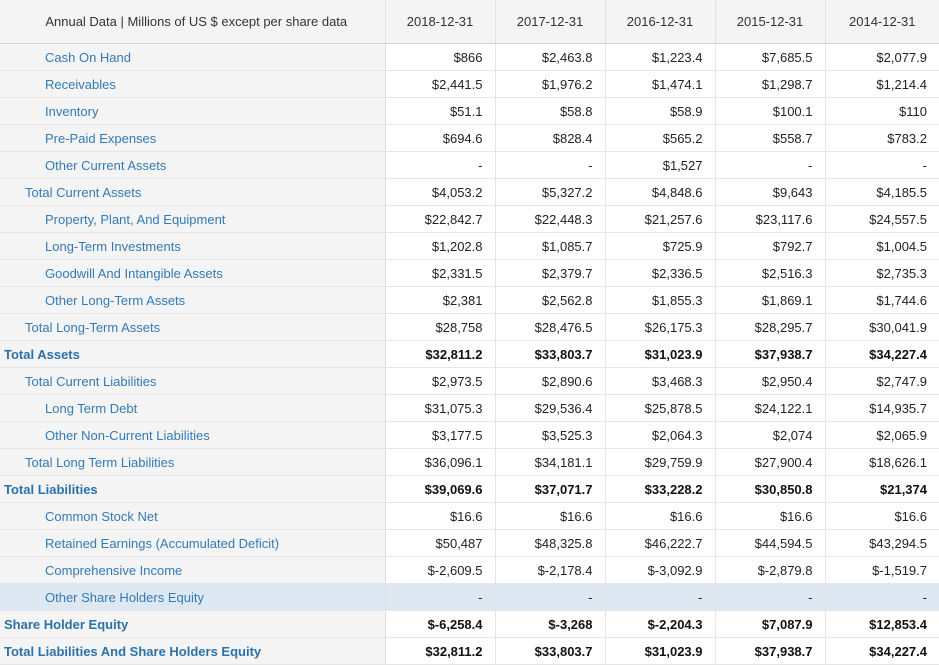 The width and height of the screenshot is (939, 665). Describe the element at coordinates (882, 22) in the screenshot. I see `header-period-2014-12-31: 2014-12-31` at that location.